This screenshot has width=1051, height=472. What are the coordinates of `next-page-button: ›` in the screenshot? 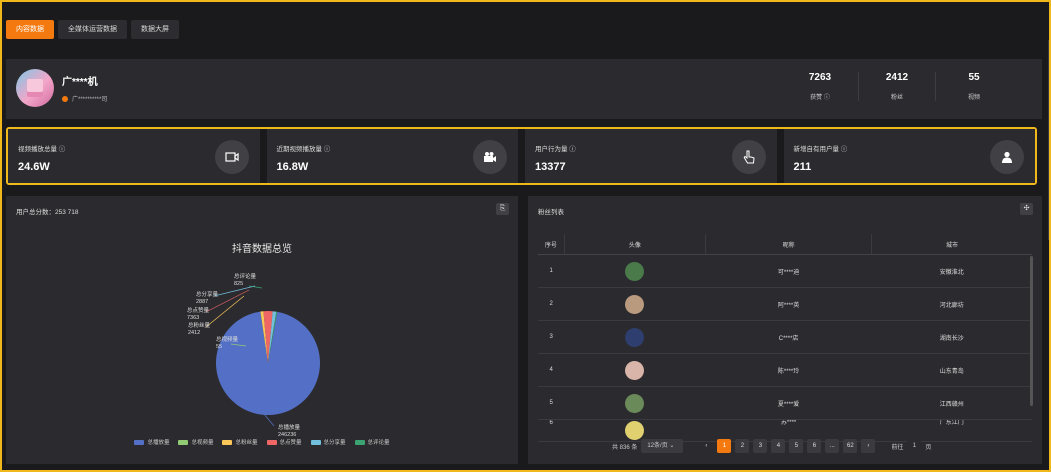 It's located at (868, 446).